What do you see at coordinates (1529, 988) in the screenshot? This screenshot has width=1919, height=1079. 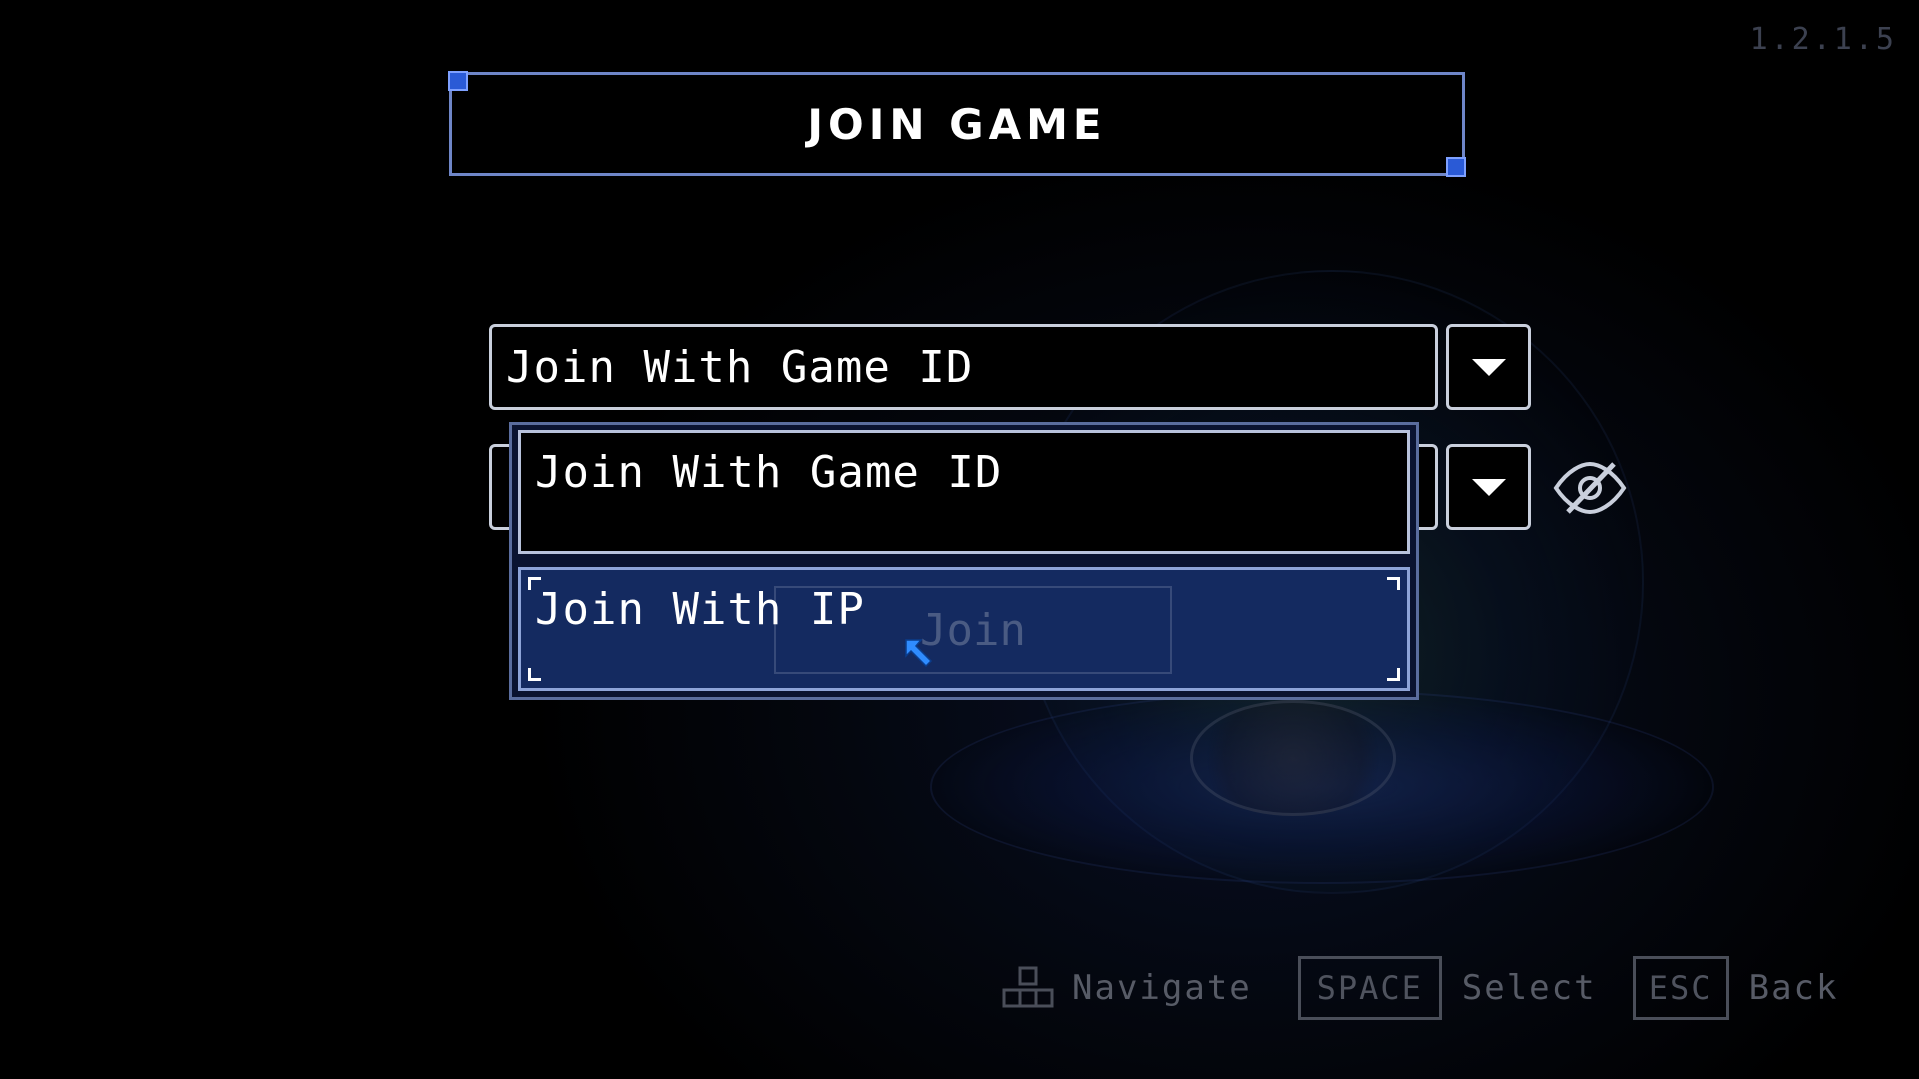 I see `select-hint-label: Select` at bounding box center [1529, 988].